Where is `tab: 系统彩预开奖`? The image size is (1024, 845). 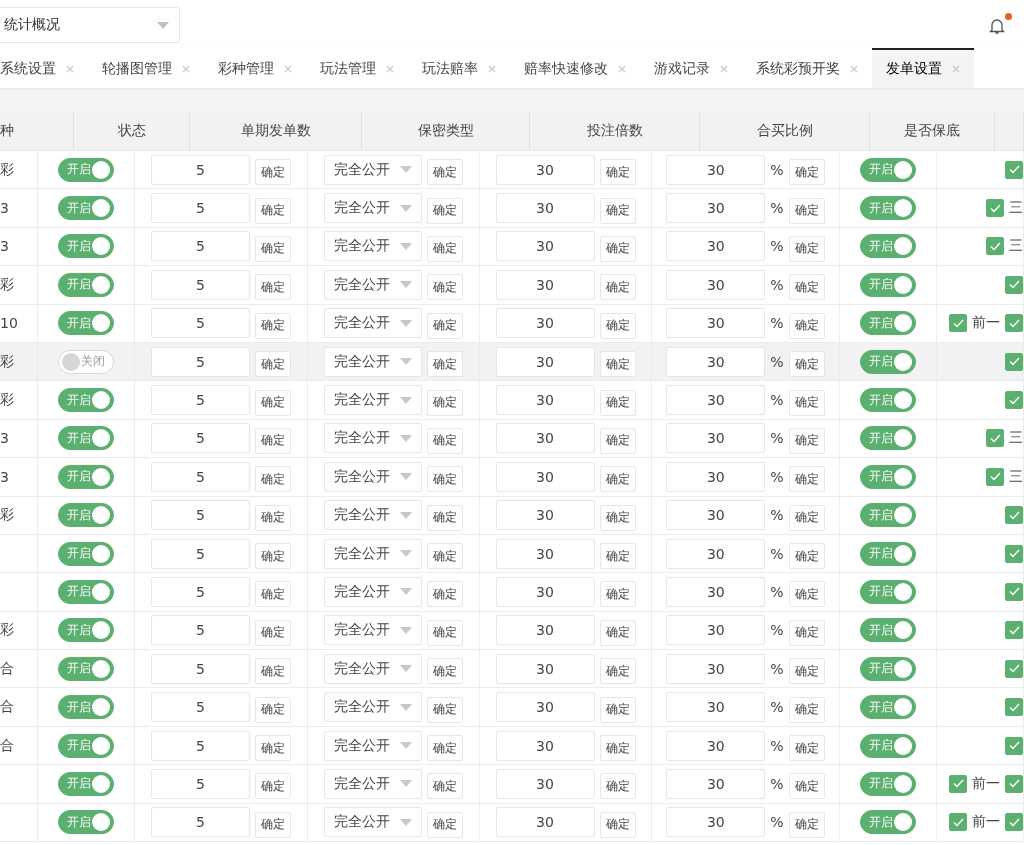
tab: 系统彩预开奖 is located at coordinates (807, 68).